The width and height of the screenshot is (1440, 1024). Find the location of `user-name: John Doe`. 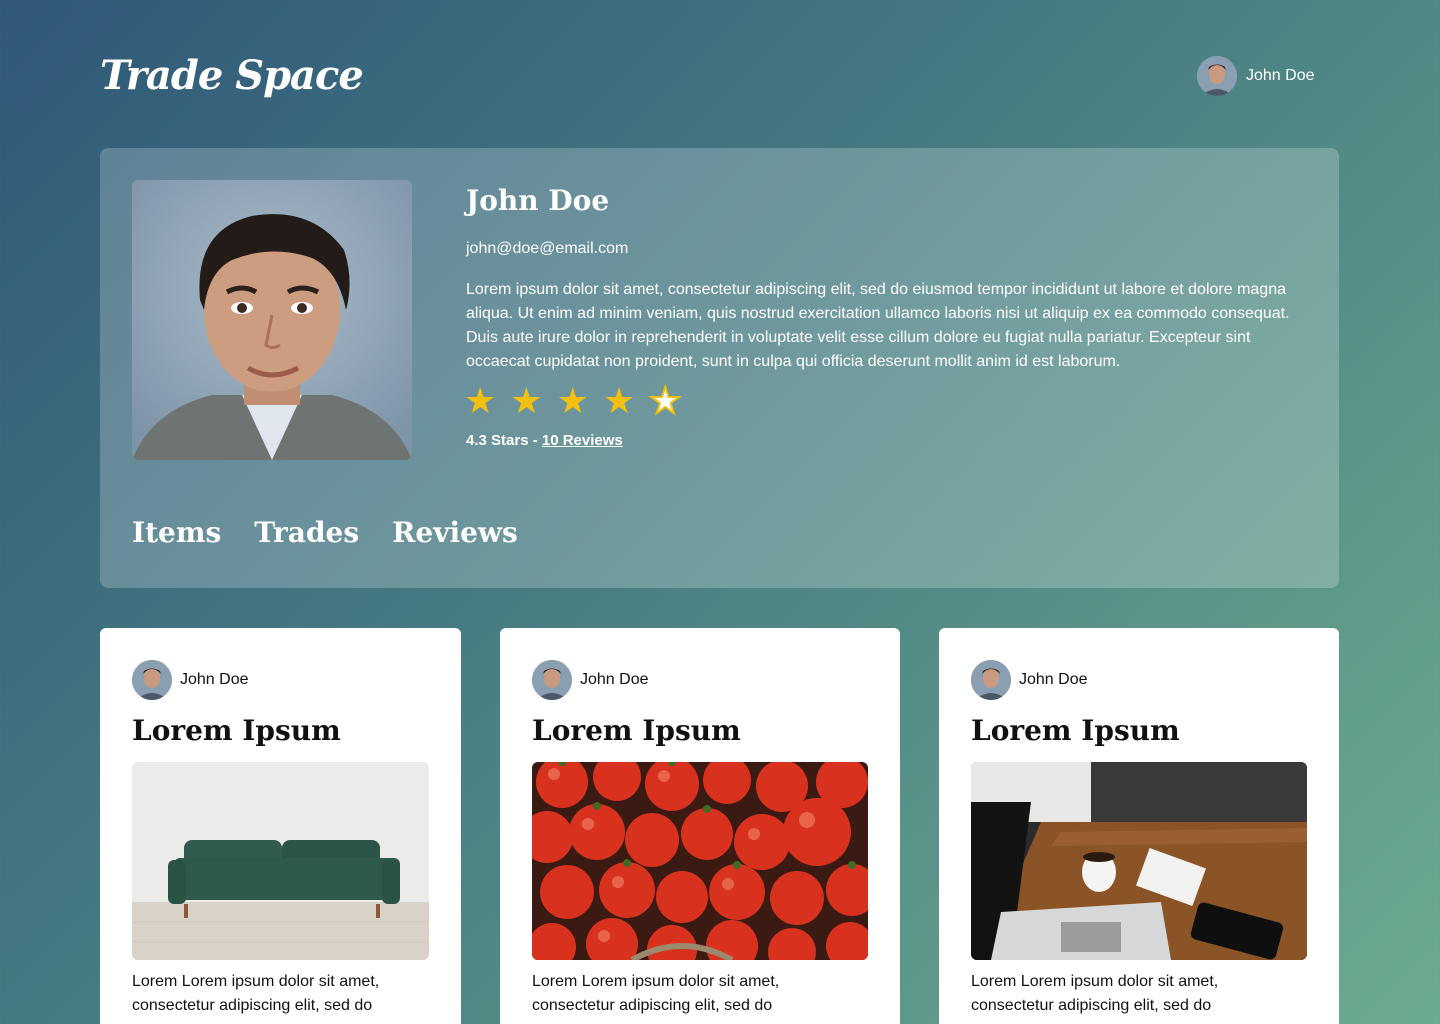

user-name: John Doe is located at coordinates (1280, 75).